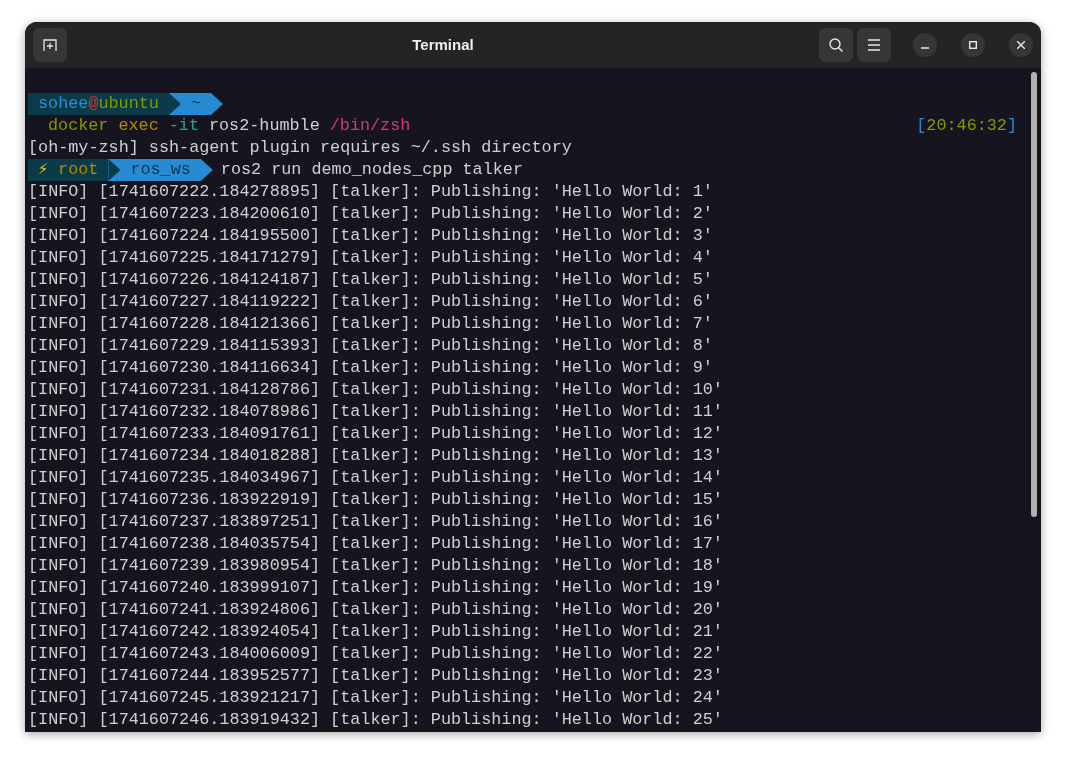 This screenshot has width=1066, height=761. What do you see at coordinates (183, 126) in the screenshot?
I see `command-text: -it` at bounding box center [183, 126].